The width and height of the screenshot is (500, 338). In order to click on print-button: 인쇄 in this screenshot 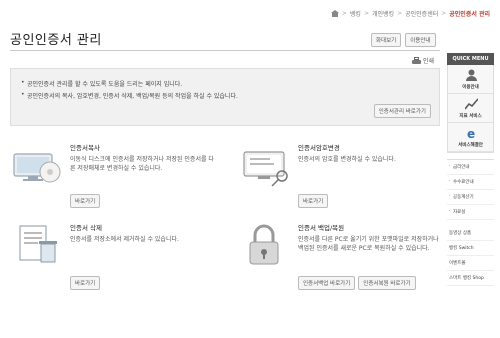, I will do `click(423, 60)`.